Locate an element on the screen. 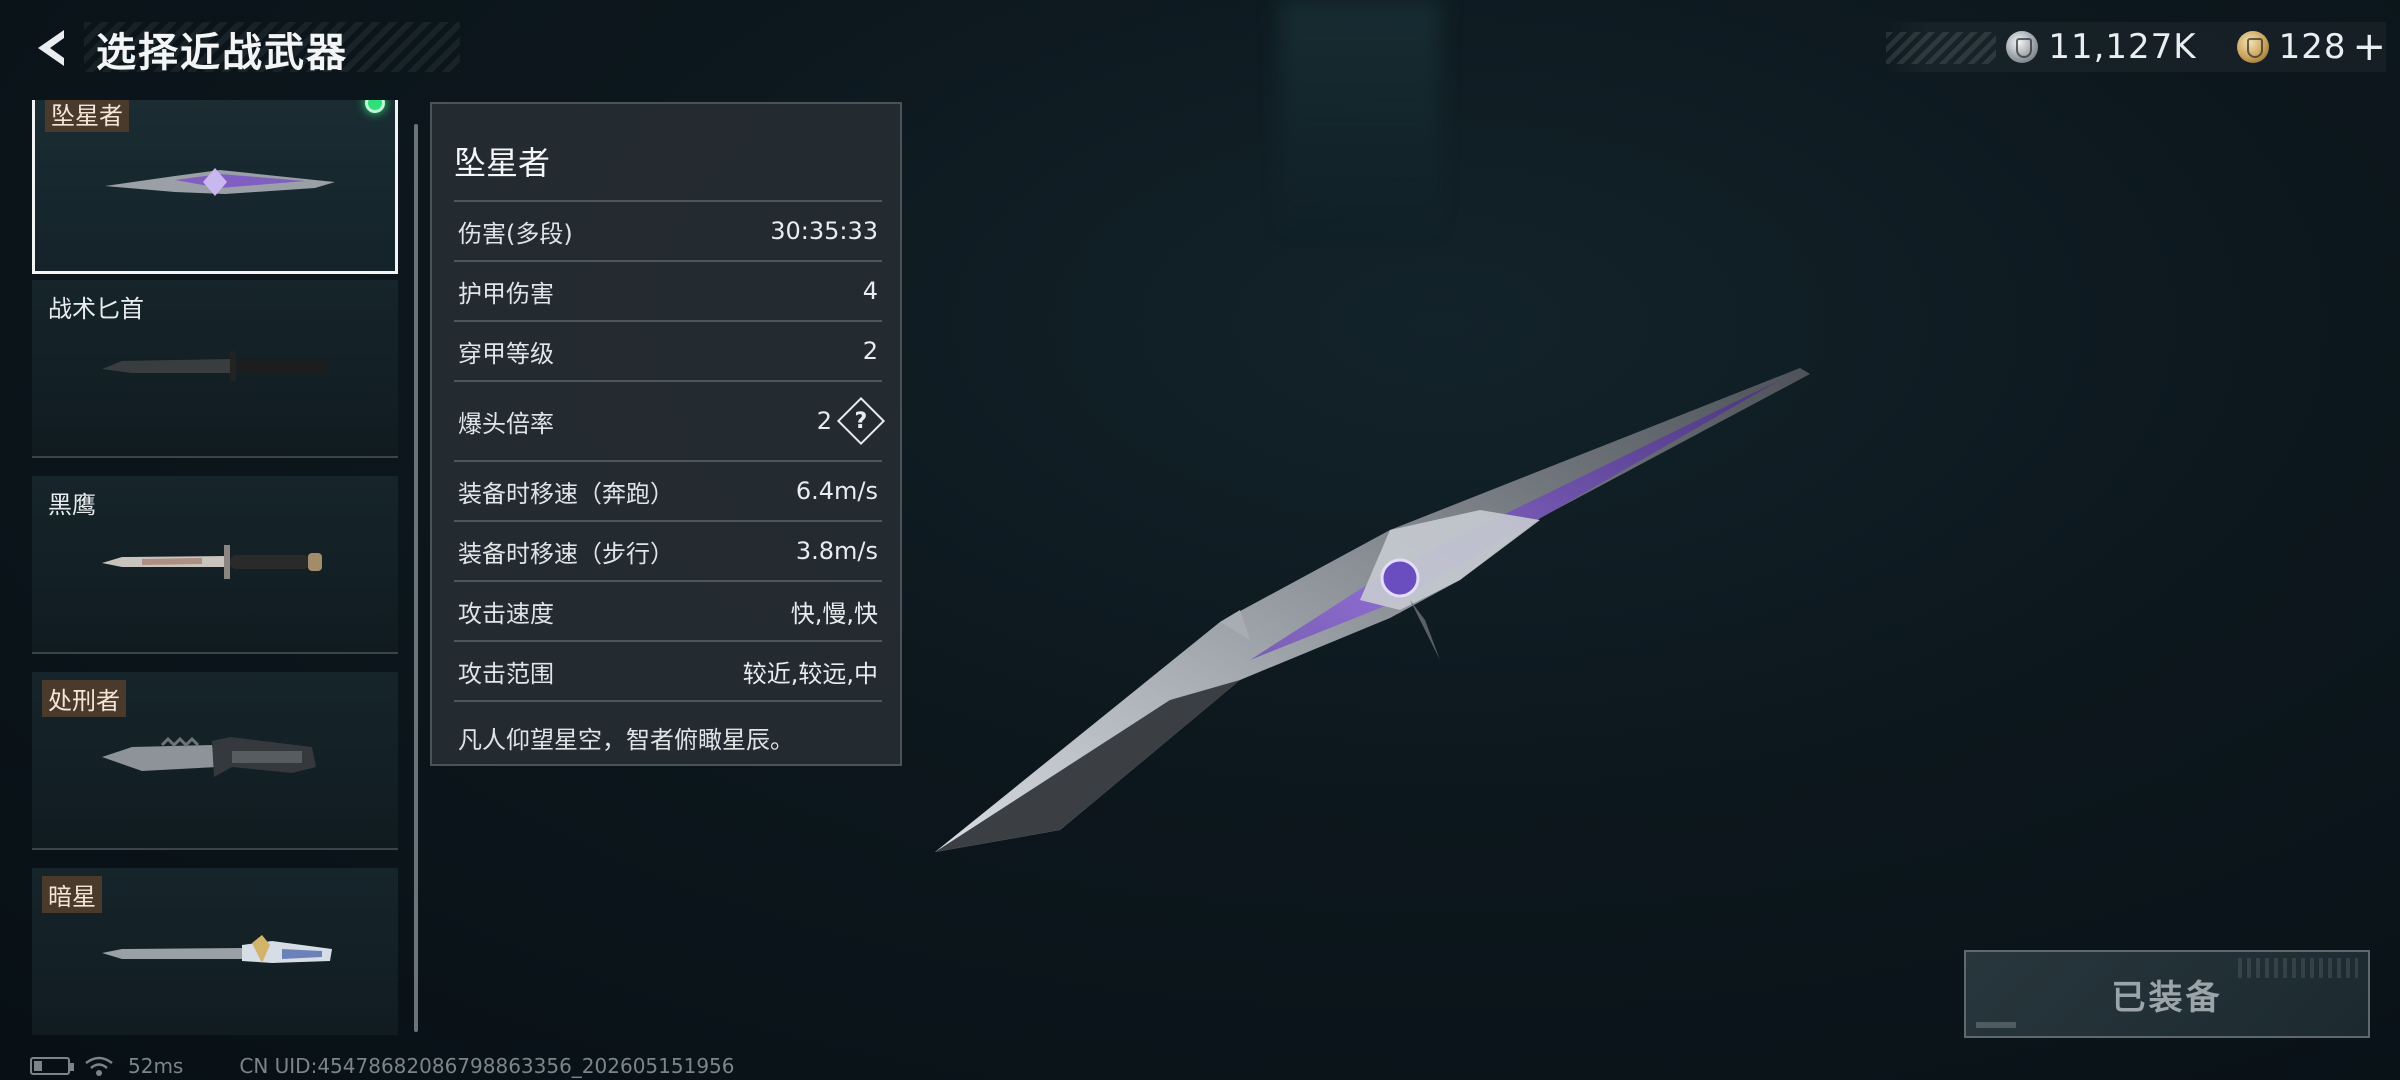 This screenshot has height=1080, width=2400. weapon-card-dark-star: 暗星 is located at coordinates (215, 951).